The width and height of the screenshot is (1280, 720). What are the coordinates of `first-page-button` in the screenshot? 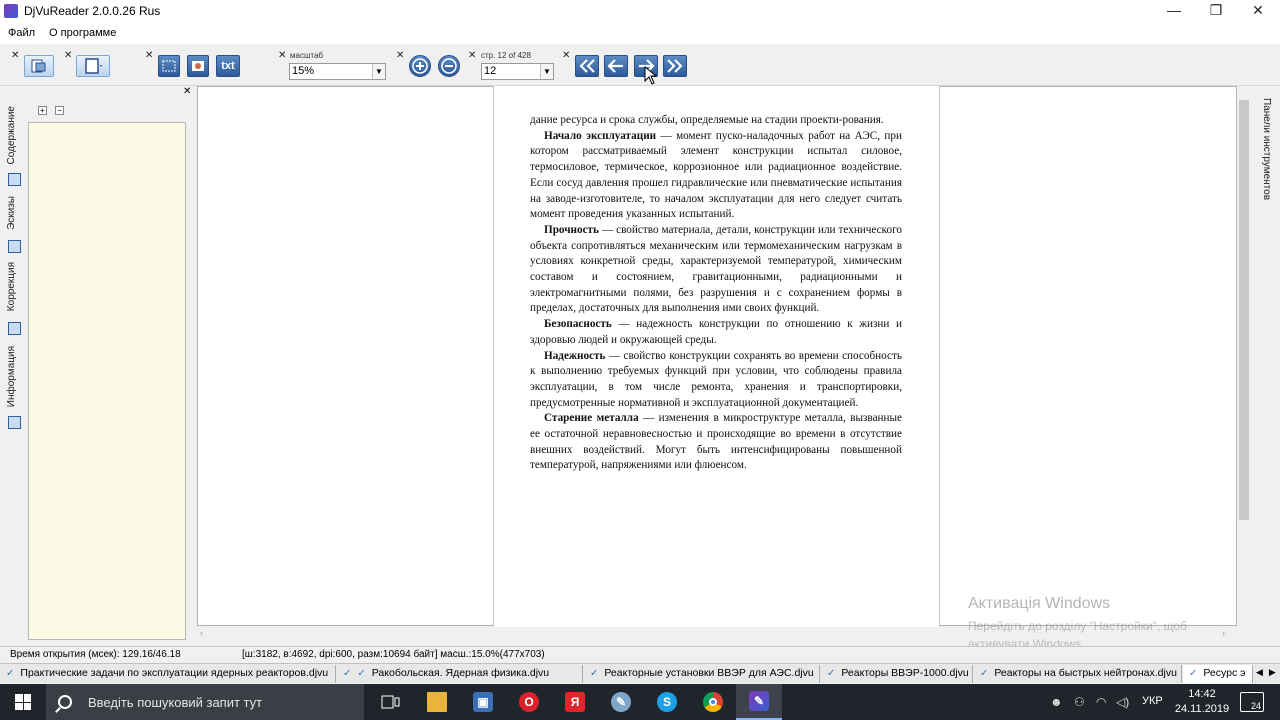 It's located at (587, 66).